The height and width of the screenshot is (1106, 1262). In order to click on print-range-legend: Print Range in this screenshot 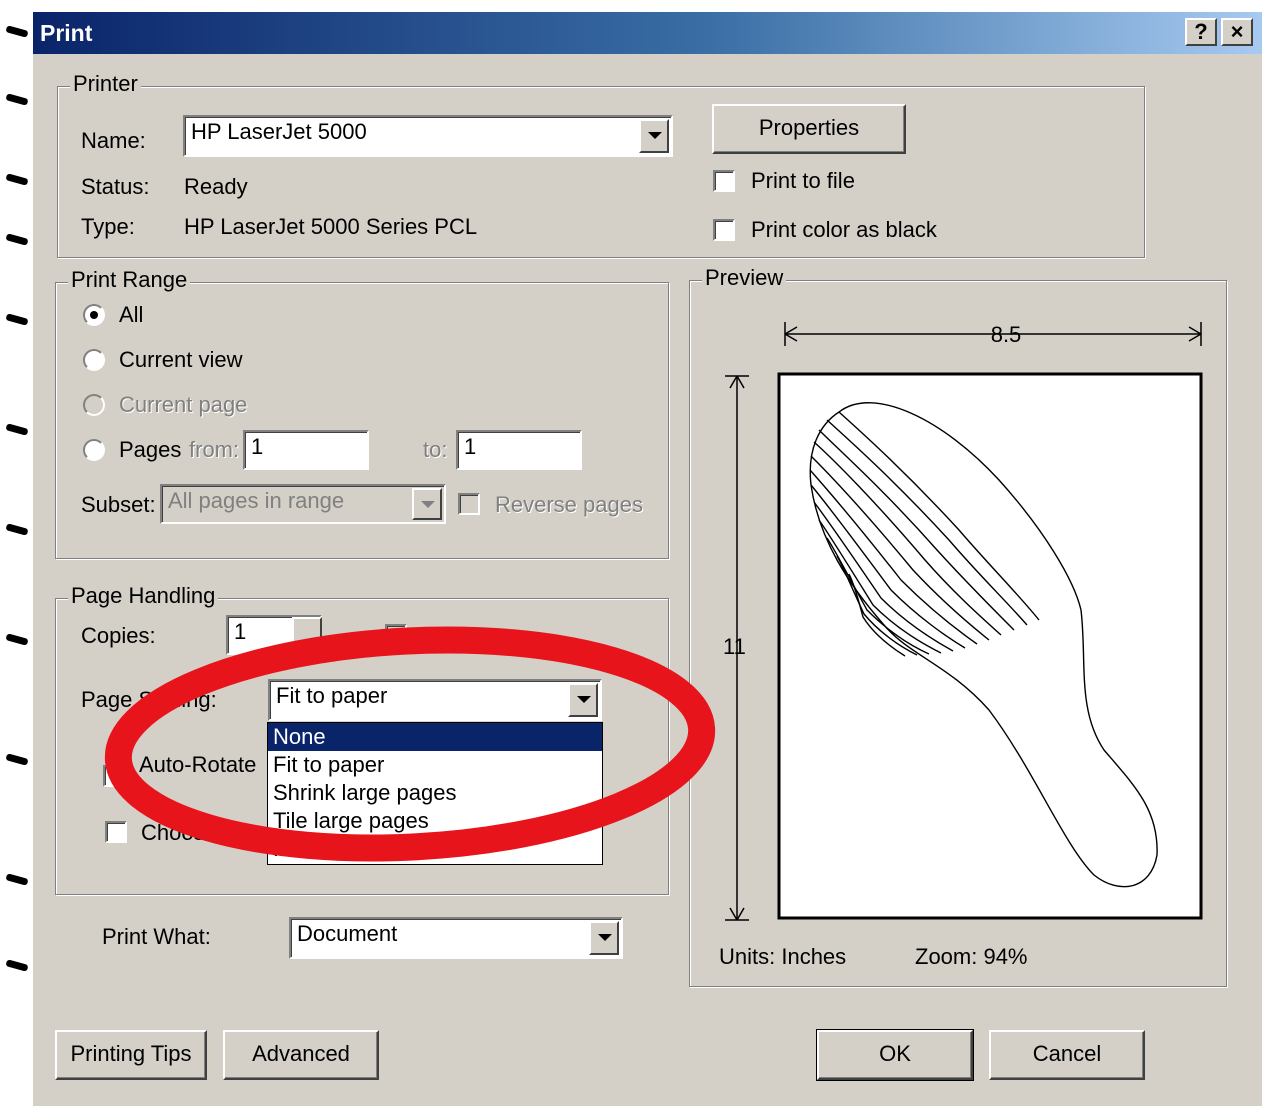, I will do `click(129, 280)`.